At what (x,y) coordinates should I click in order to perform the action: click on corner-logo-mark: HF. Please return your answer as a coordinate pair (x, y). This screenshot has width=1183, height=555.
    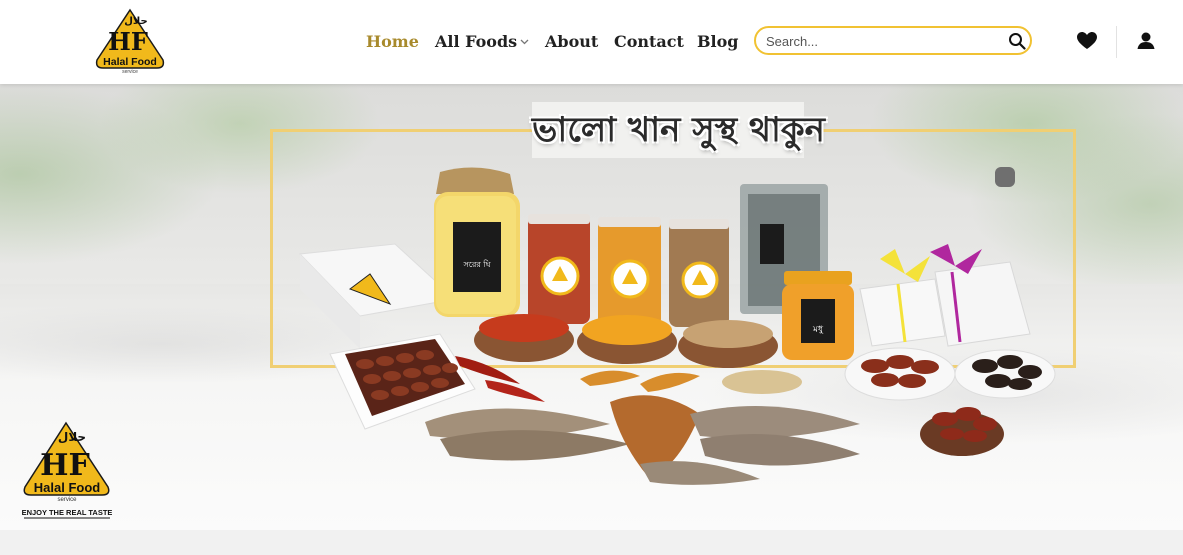
    Looking at the image, I should click on (65, 465).